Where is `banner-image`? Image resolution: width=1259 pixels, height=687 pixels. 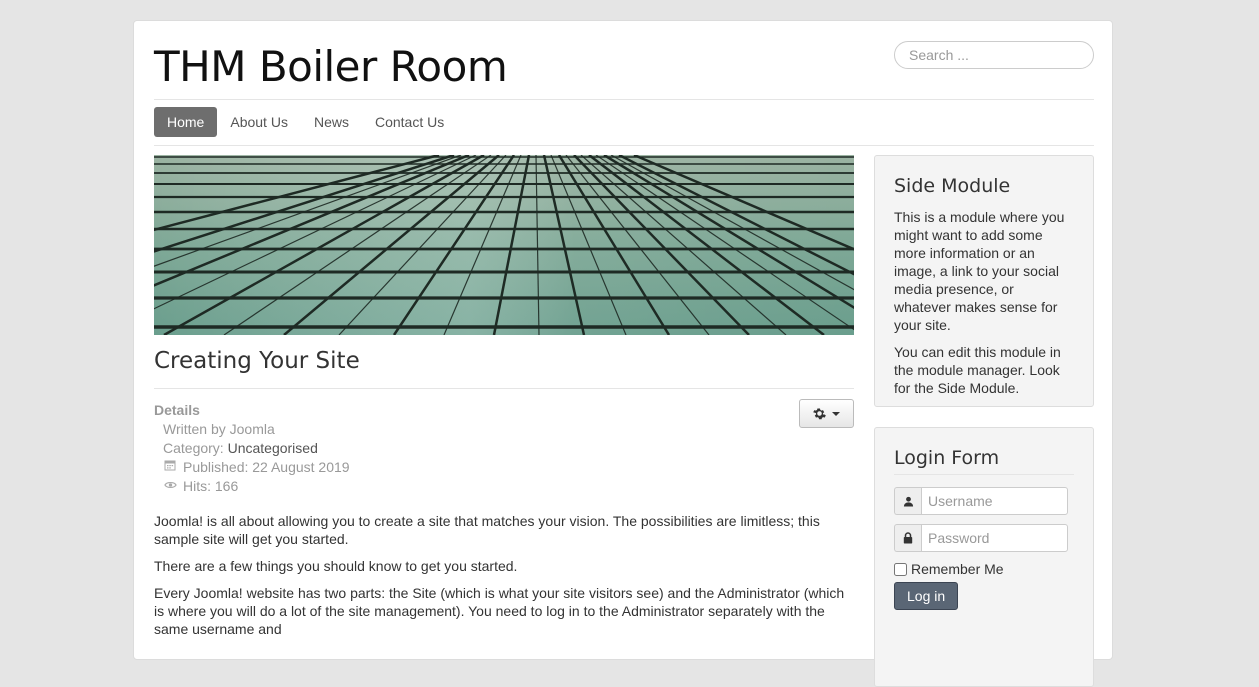
banner-image is located at coordinates (504, 245).